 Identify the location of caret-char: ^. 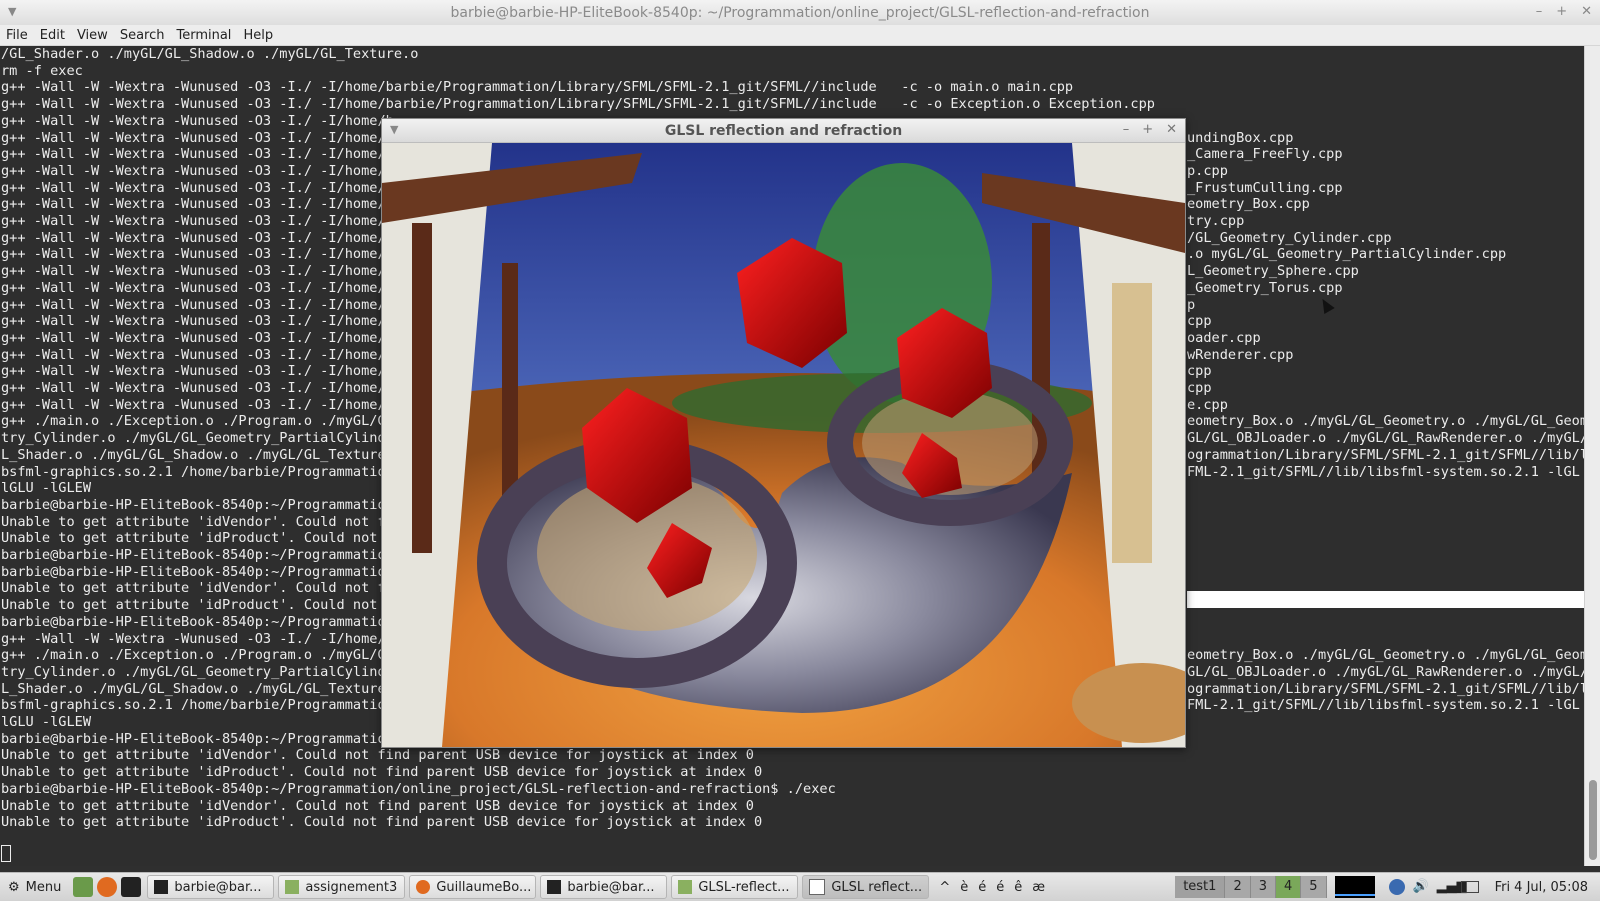
(944, 887).